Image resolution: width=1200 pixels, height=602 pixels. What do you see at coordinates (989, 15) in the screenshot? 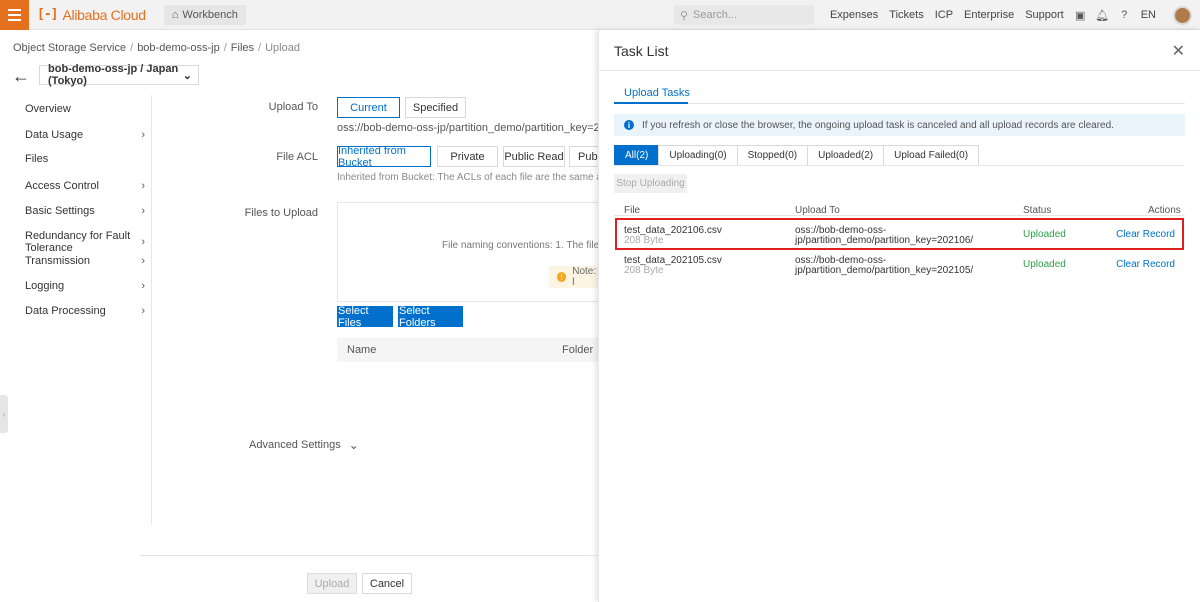
I see `enterprise-link: Enterprise` at bounding box center [989, 15].